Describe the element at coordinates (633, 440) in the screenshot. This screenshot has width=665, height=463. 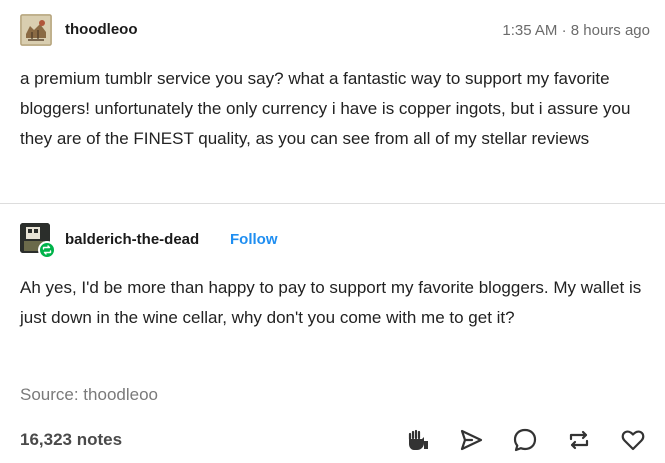
I see `like-icon` at that location.